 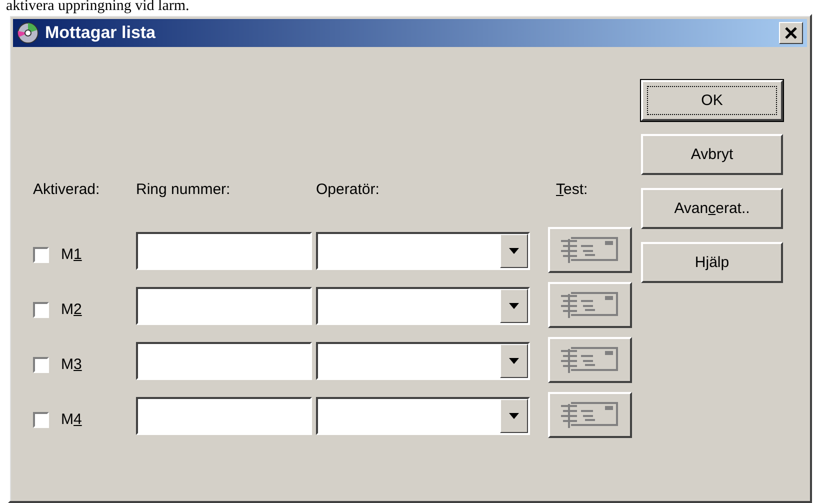 What do you see at coordinates (28, 33) in the screenshot?
I see `disc-icon` at bounding box center [28, 33].